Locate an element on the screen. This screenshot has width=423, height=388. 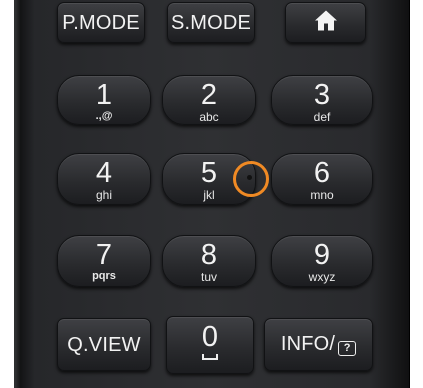
key-2-letters: abc is located at coordinates (209, 117).